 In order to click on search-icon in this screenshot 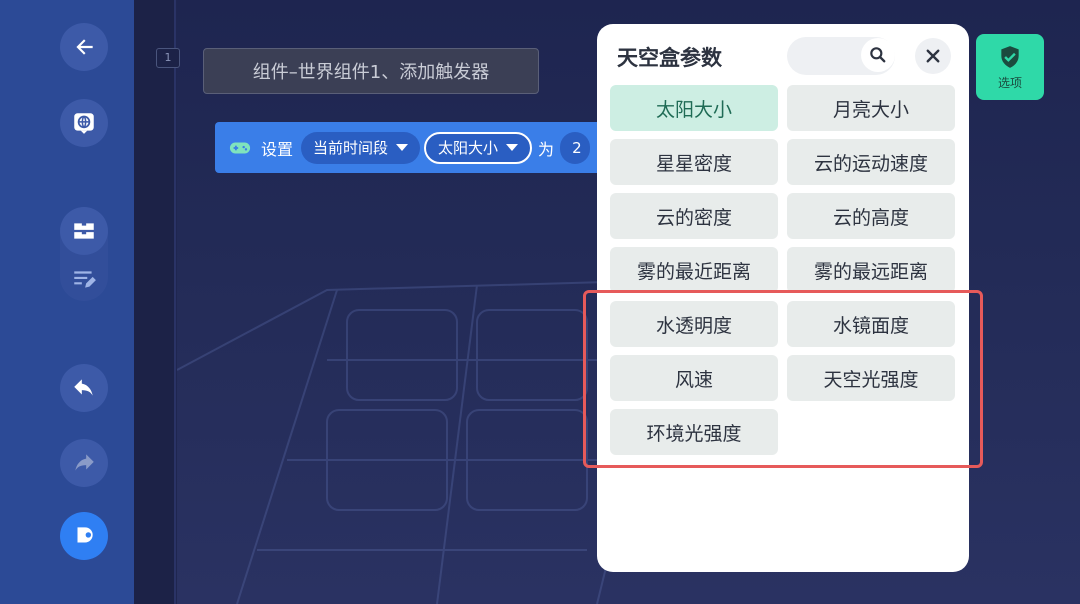, I will do `click(878, 55)`.